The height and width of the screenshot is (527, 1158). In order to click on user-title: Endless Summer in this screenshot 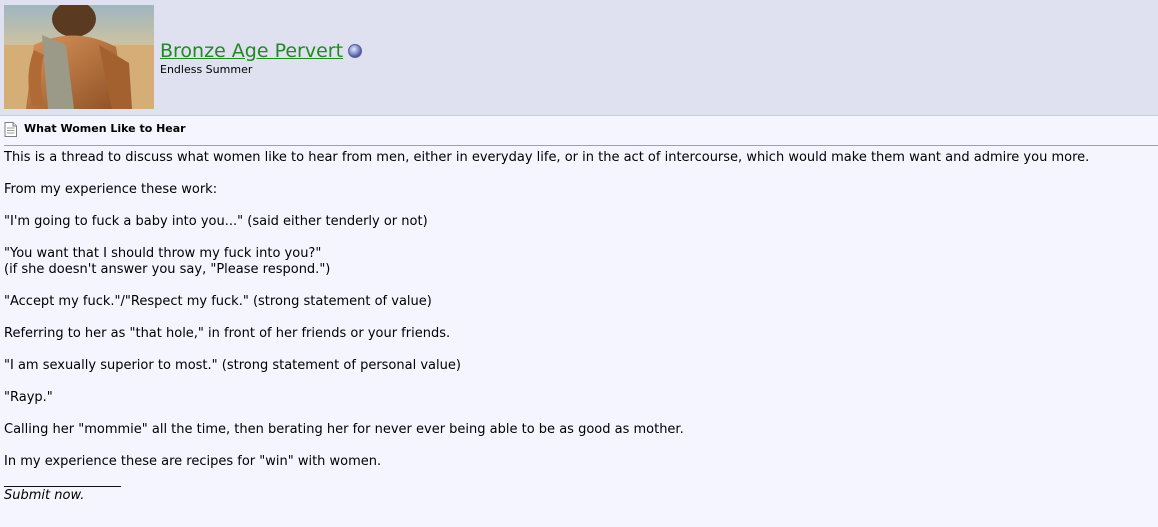, I will do `click(206, 69)`.